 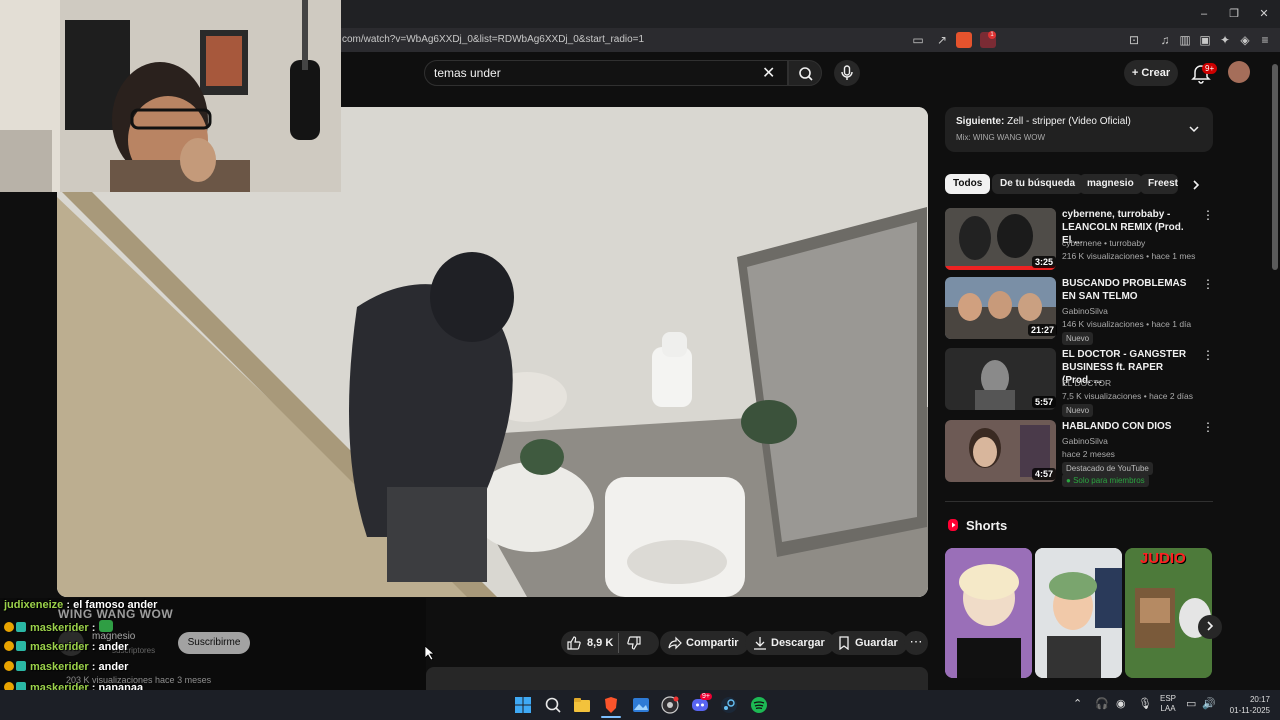 I want to click on up-next-label: Siguiente:, so click(x=980, y=121).